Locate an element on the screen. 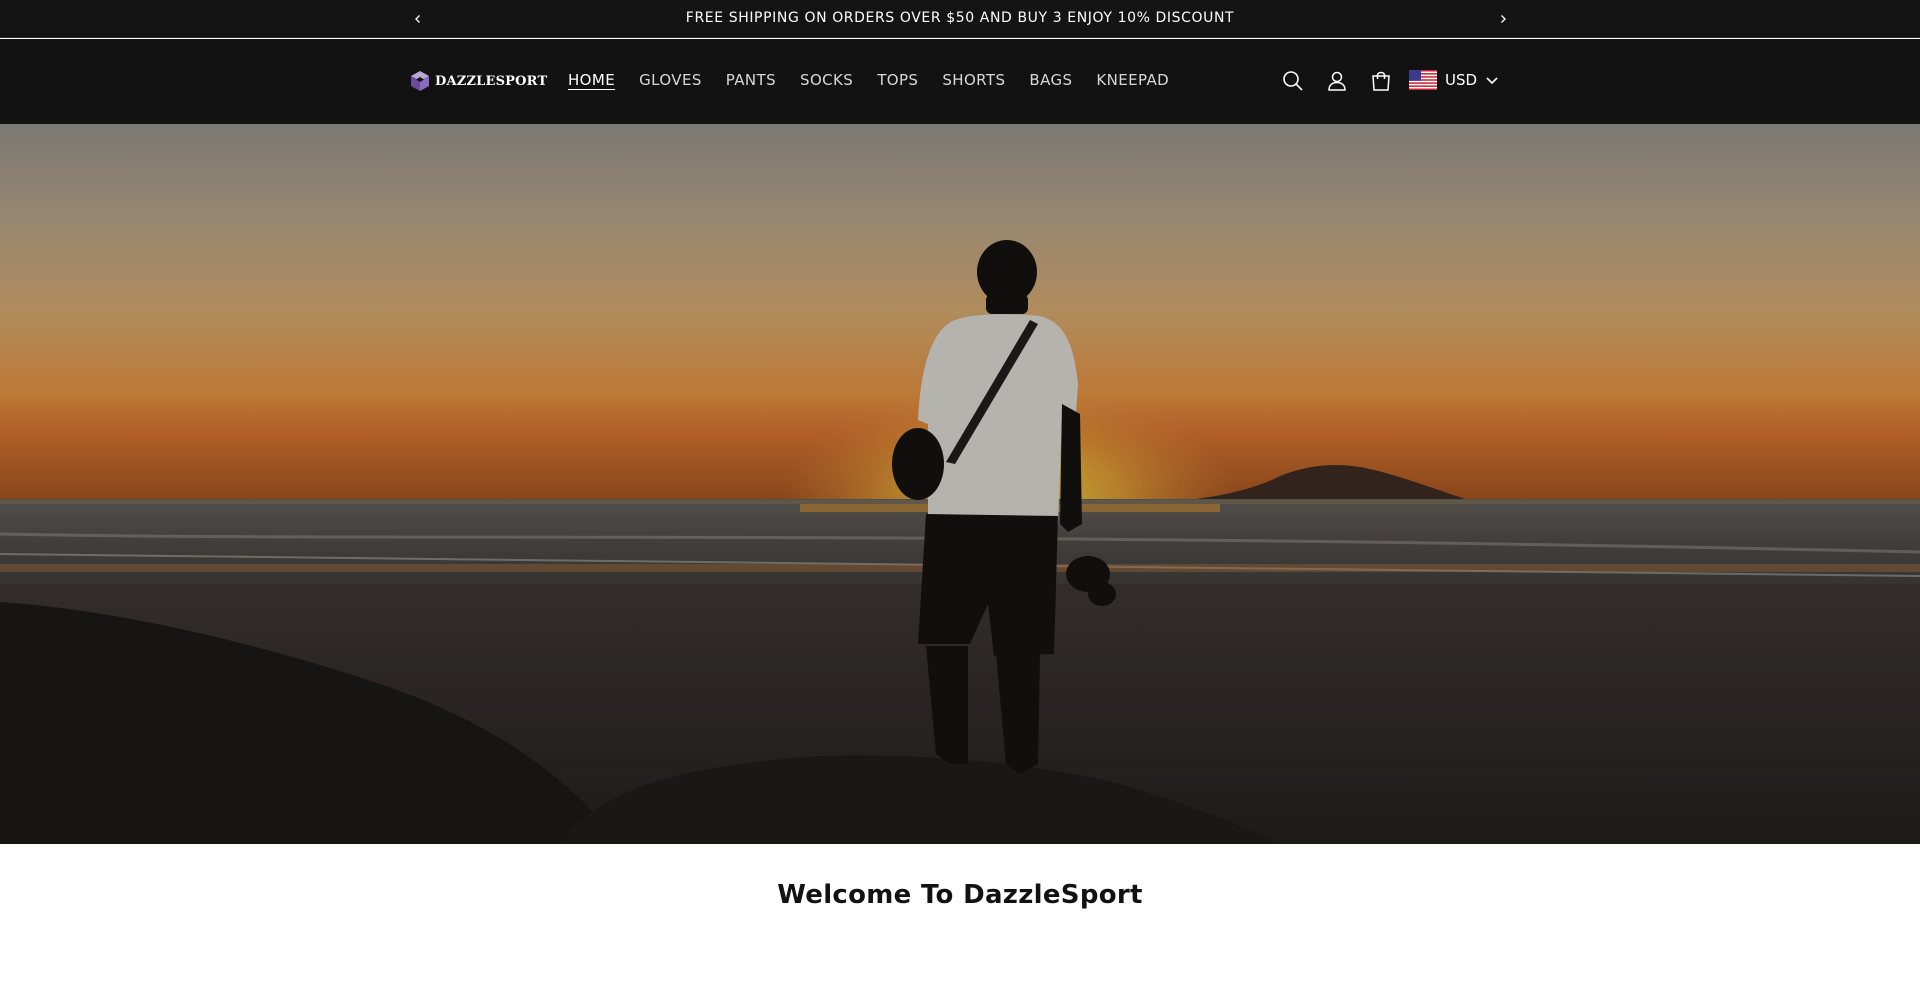  nav-item-kneepad: KNEEPAD is located at coordinates (1132, 80).